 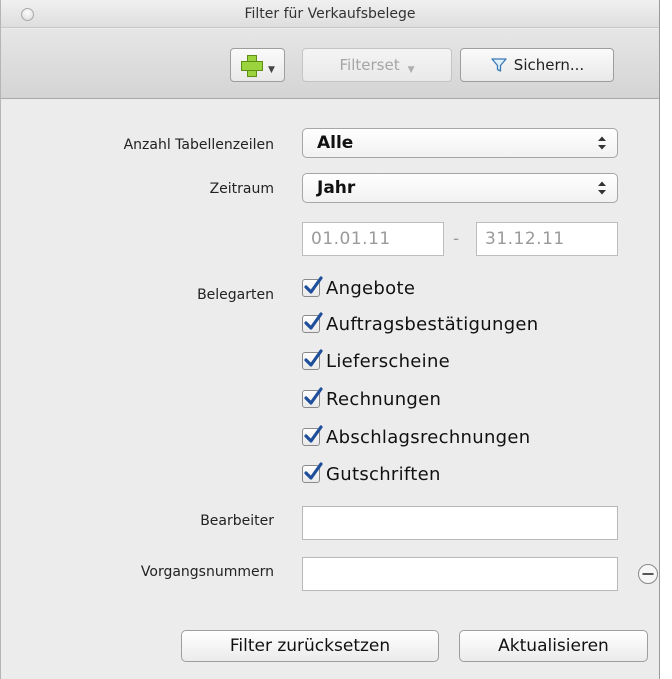 I want to click on date-from-field: 01.01.11, so click(x=373, y=239).